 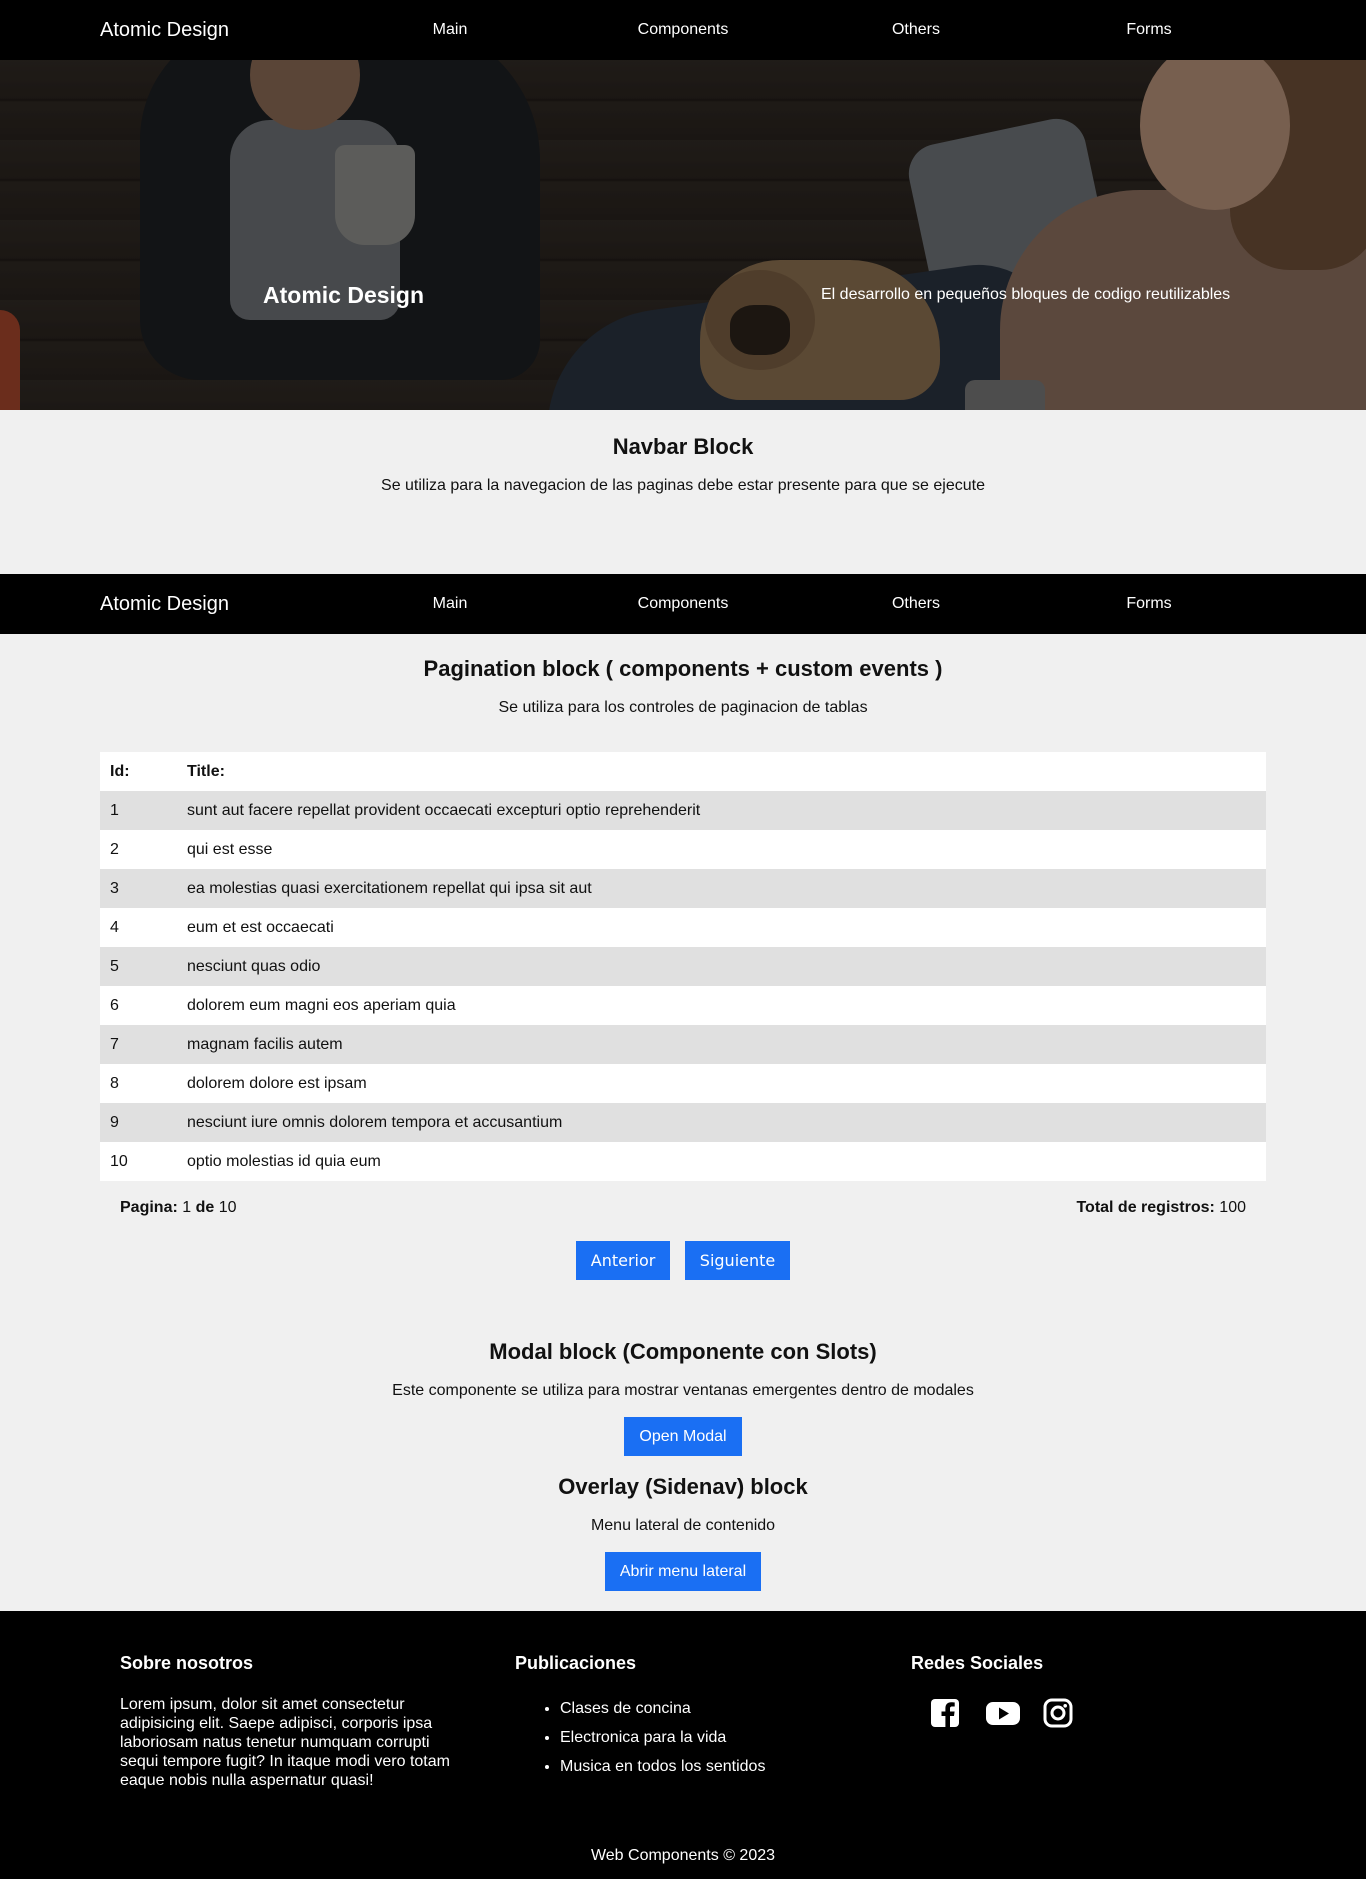 What do you see at coordinates (138, 849) in the screenshot?
I see `cell-id: 2` at bounding box center [138, 849].